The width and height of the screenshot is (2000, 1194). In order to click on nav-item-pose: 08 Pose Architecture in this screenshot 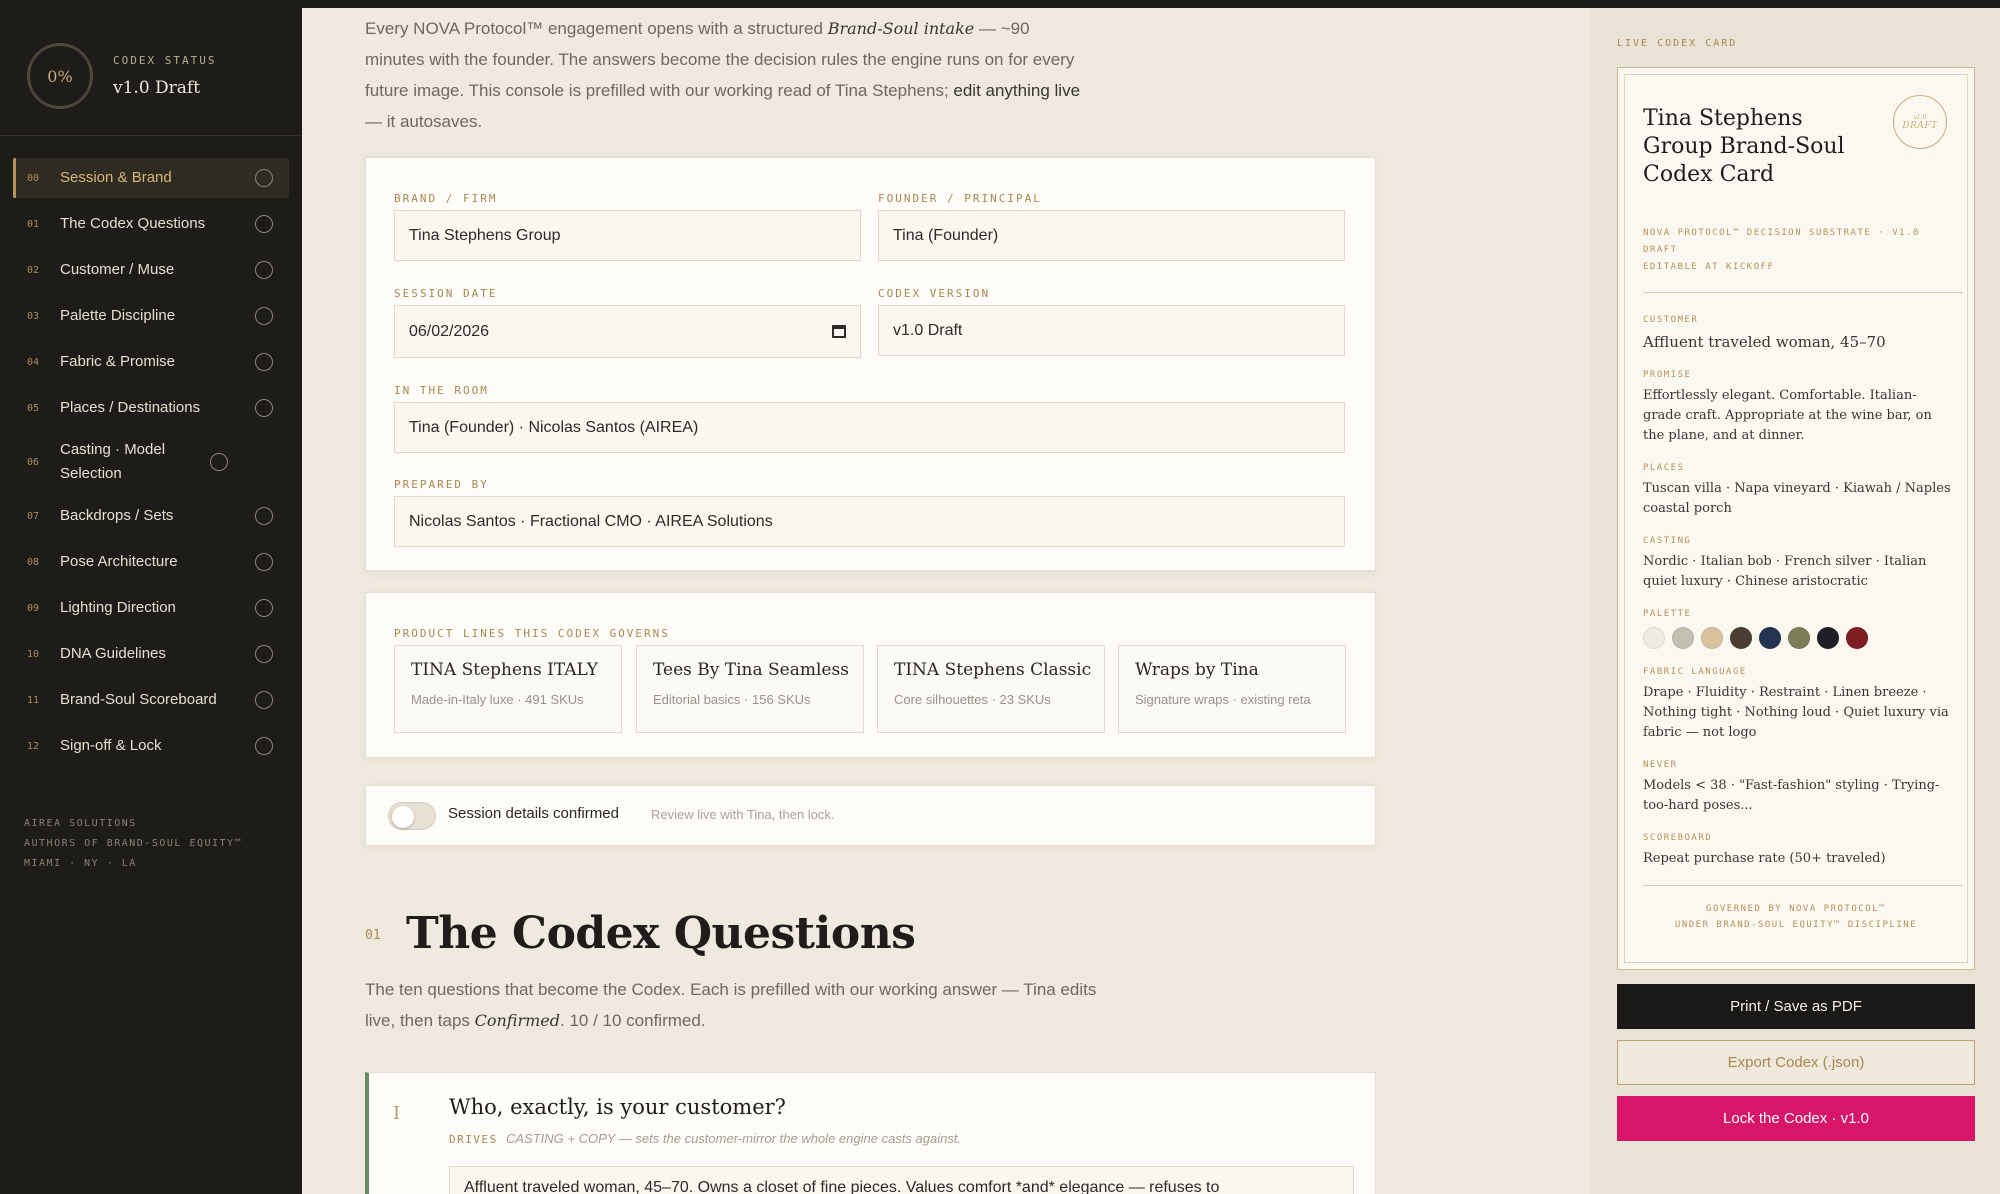, I will do `click(151, 562)`.